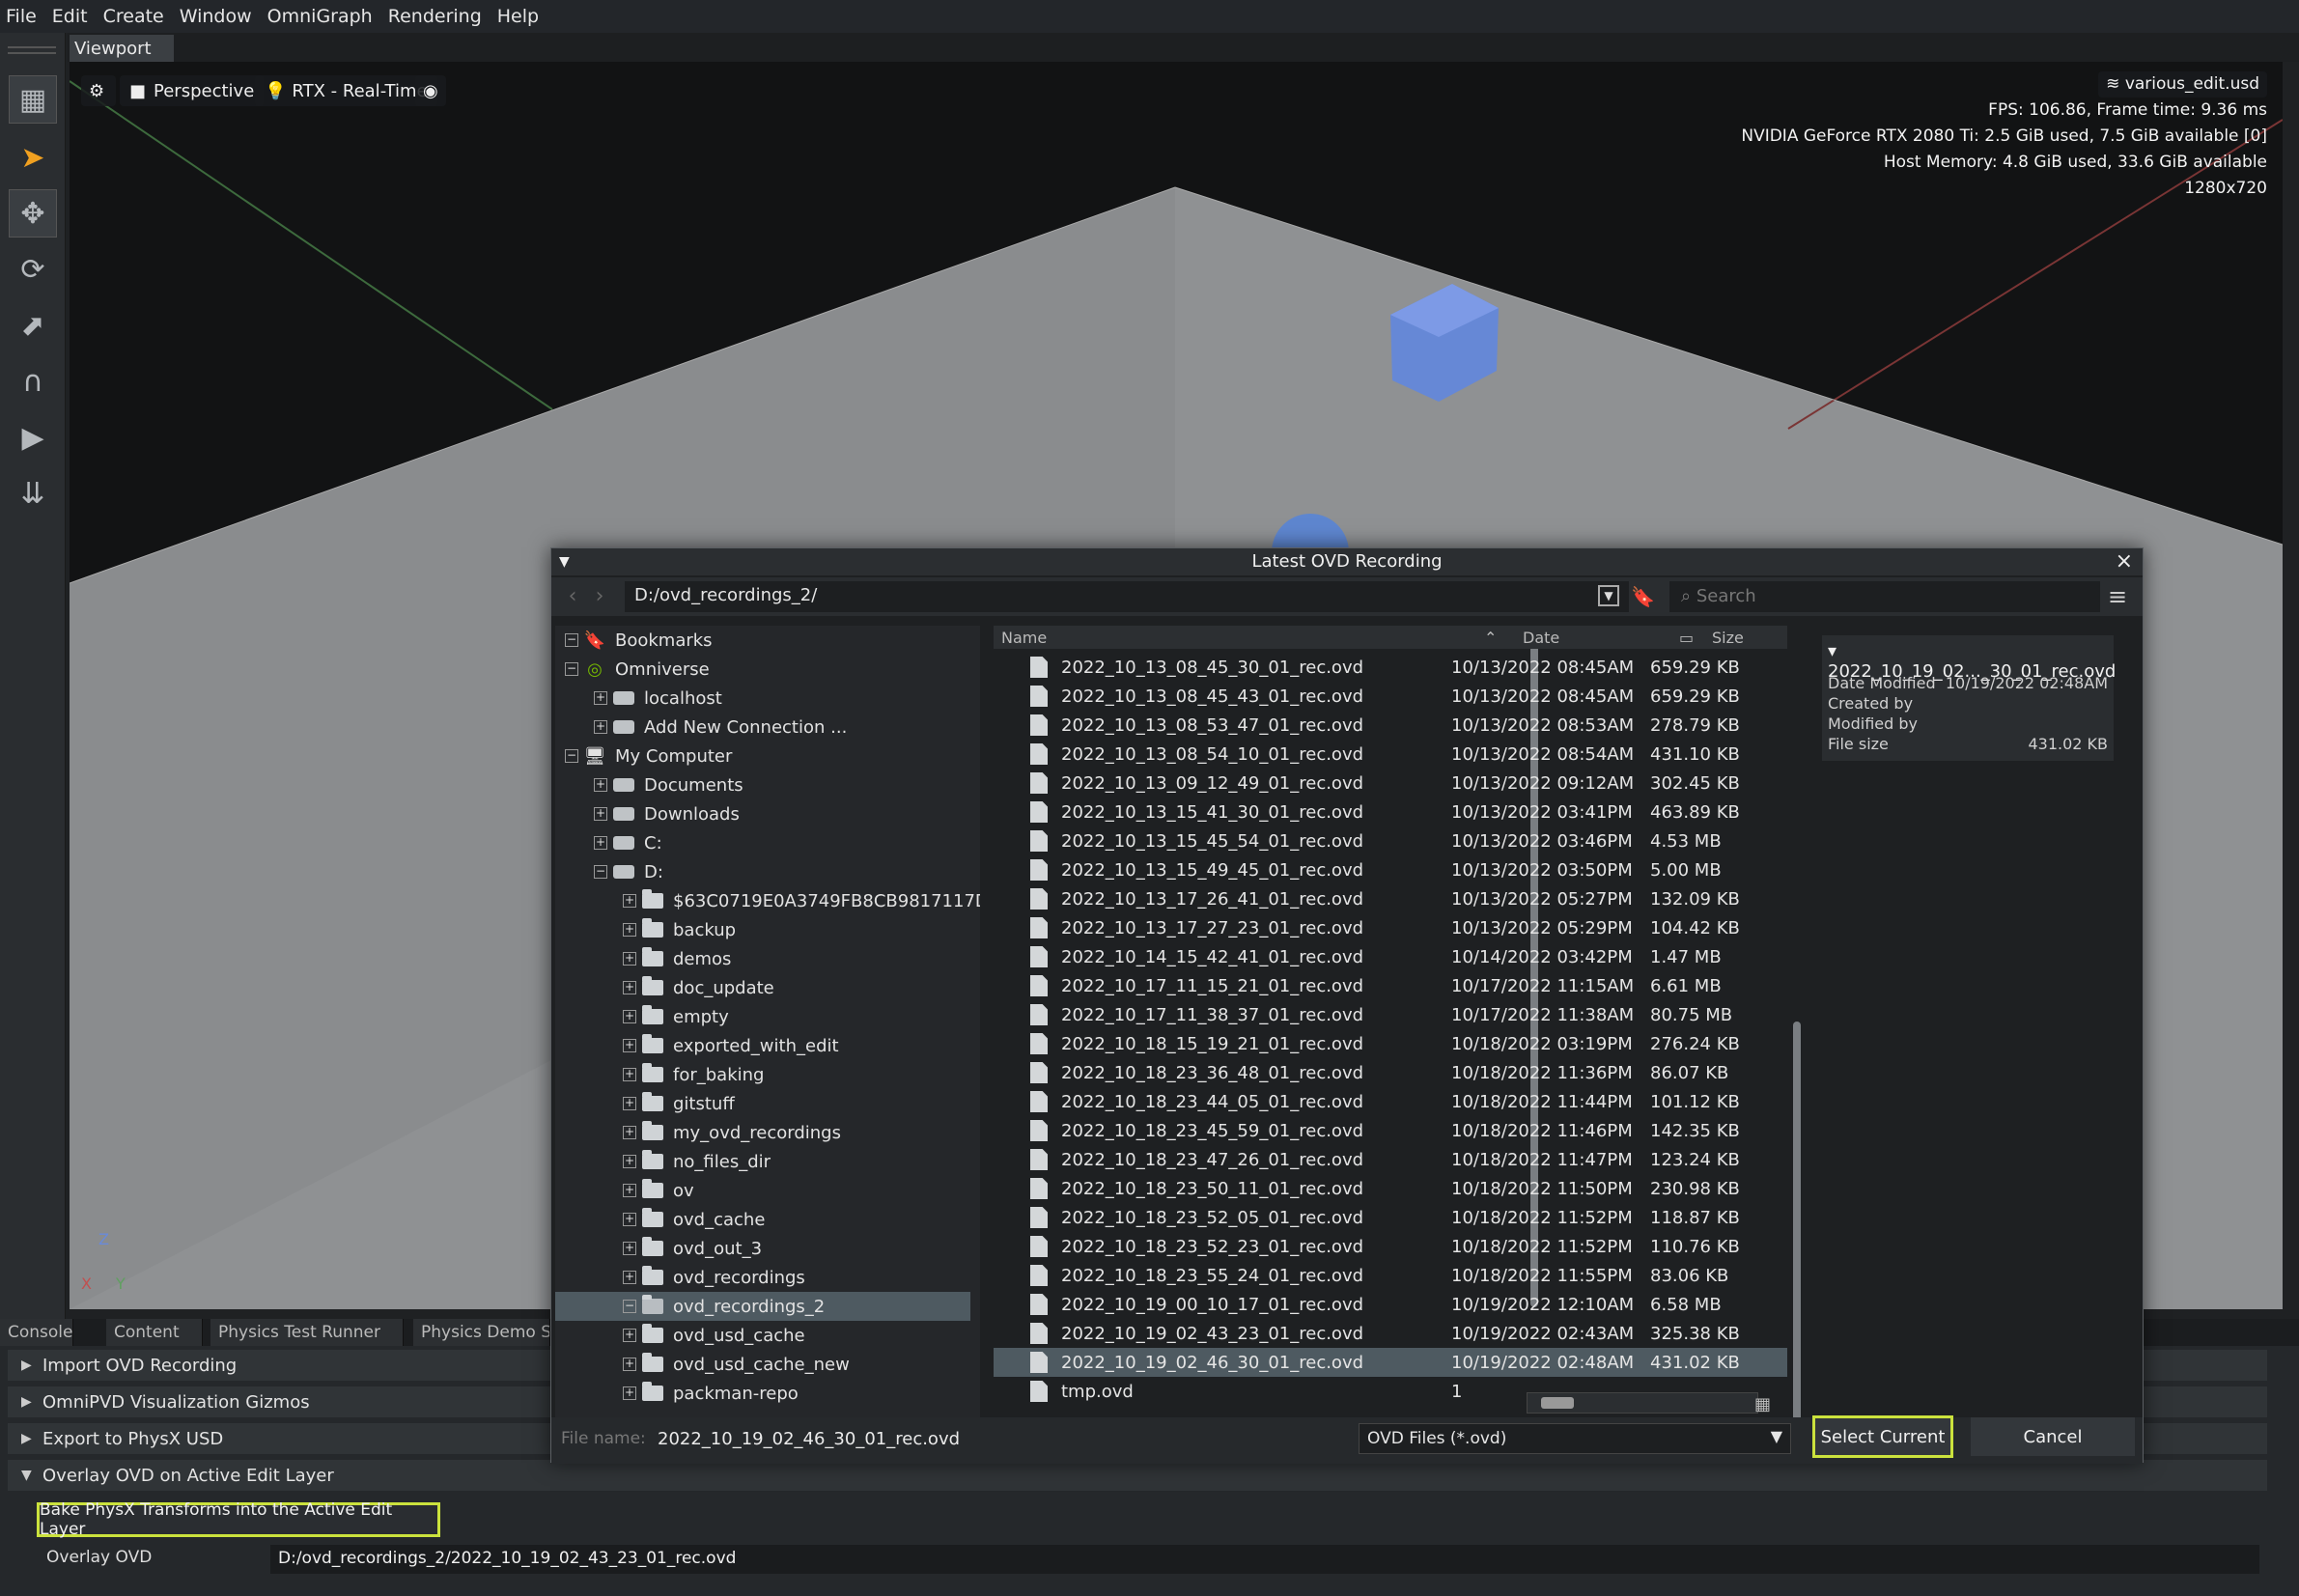  What do you see at coordinates (1608, 596) in the screenshot?
I see `path-dropdown-icon: ▼` at bounding box center [1608, 596].